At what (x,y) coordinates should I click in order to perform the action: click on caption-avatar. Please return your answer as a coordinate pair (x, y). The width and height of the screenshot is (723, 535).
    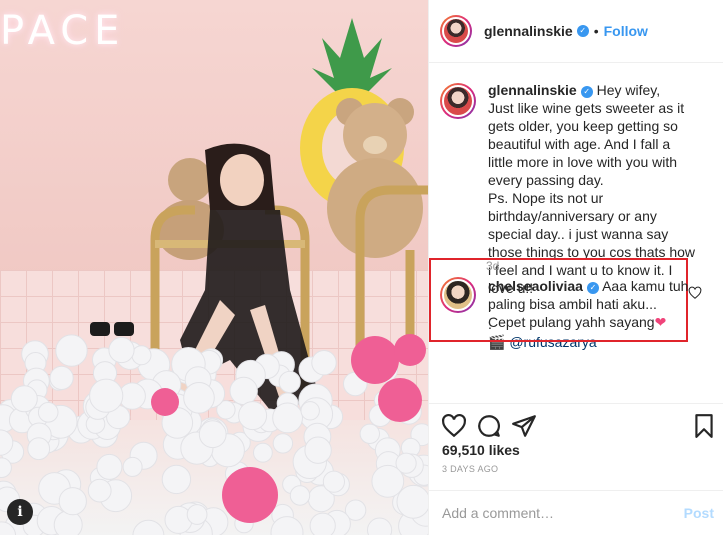
    Looking at the image, I should click on (458, 101).